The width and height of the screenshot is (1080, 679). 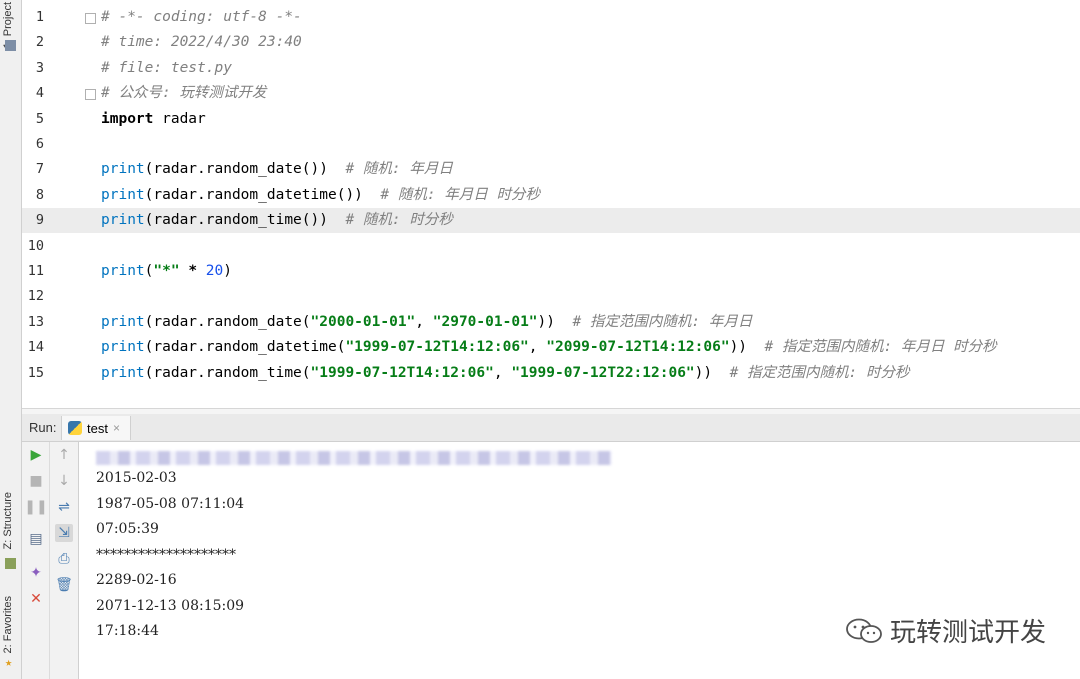 What do you see at coordinates (127, 529) in the screenshot?
I see `console-line: 07:05:39` at bounding box center [127, 529].